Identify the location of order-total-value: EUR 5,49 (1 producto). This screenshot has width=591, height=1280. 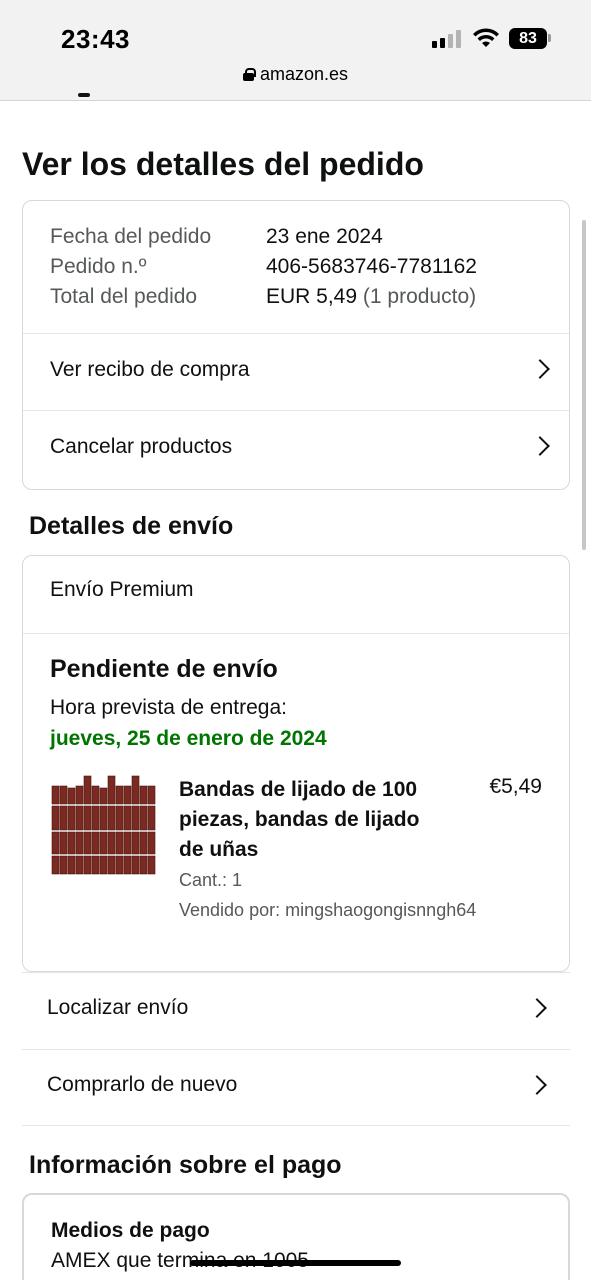
(371, 297).